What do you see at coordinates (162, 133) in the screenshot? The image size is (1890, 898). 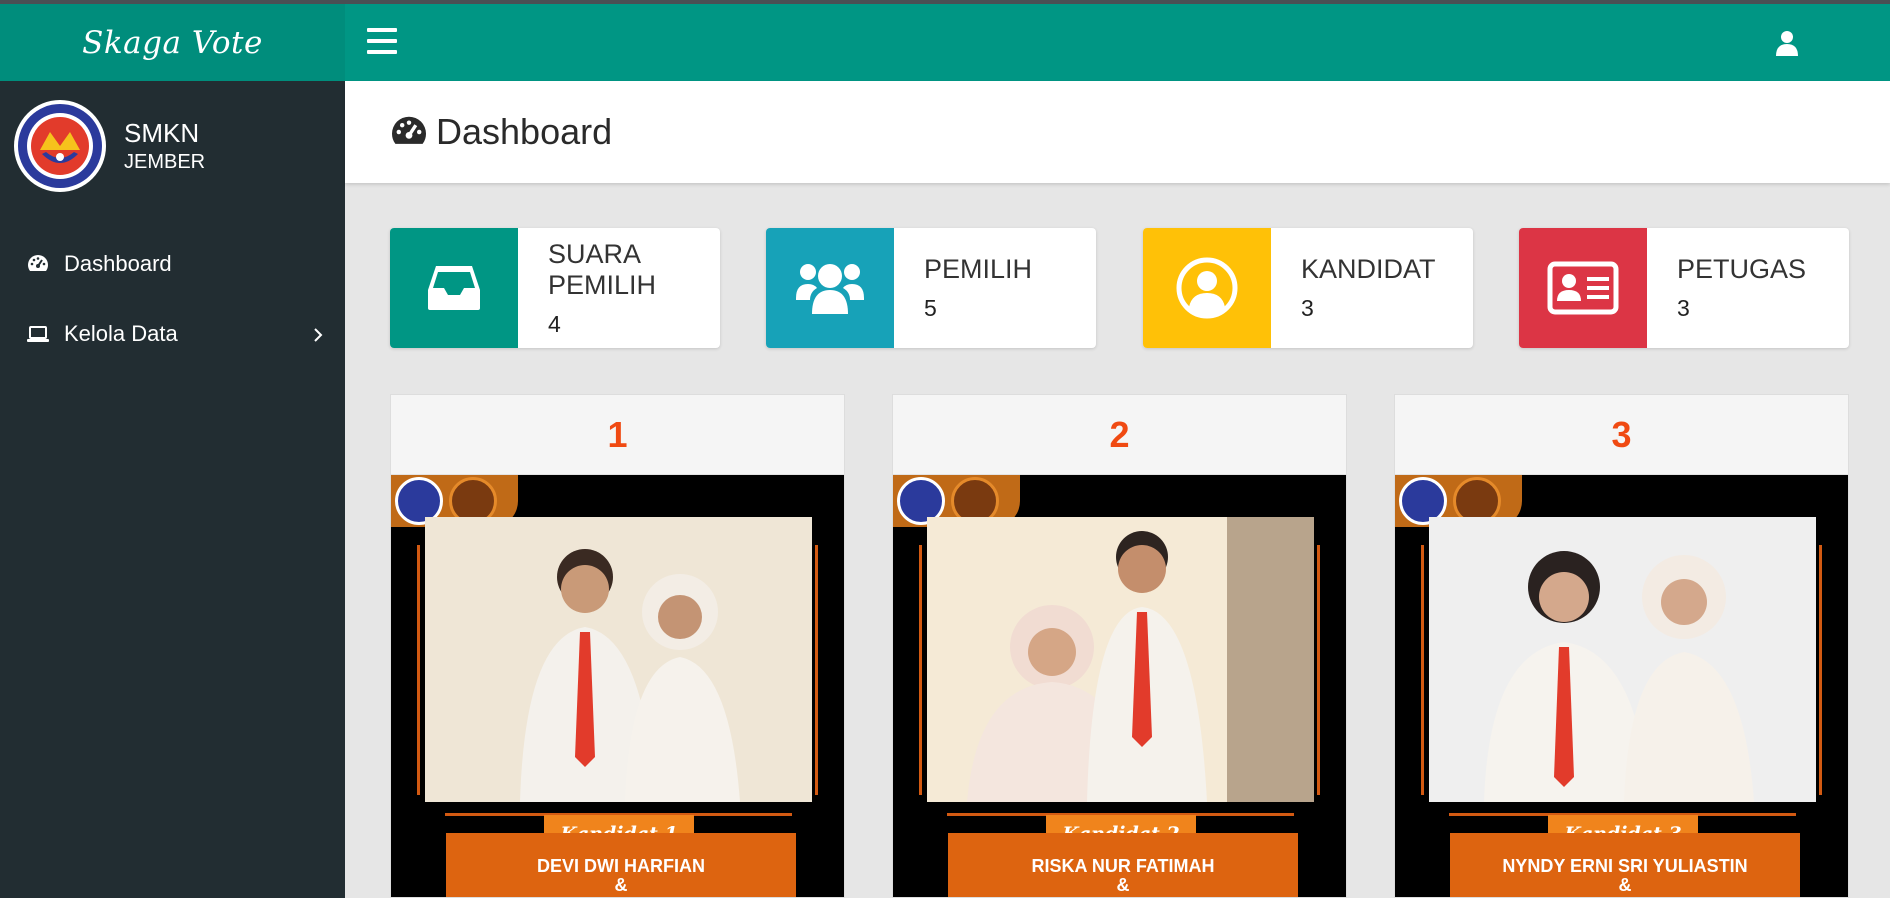 I see `school-name: SMKN` at bounding box center [162, 133].